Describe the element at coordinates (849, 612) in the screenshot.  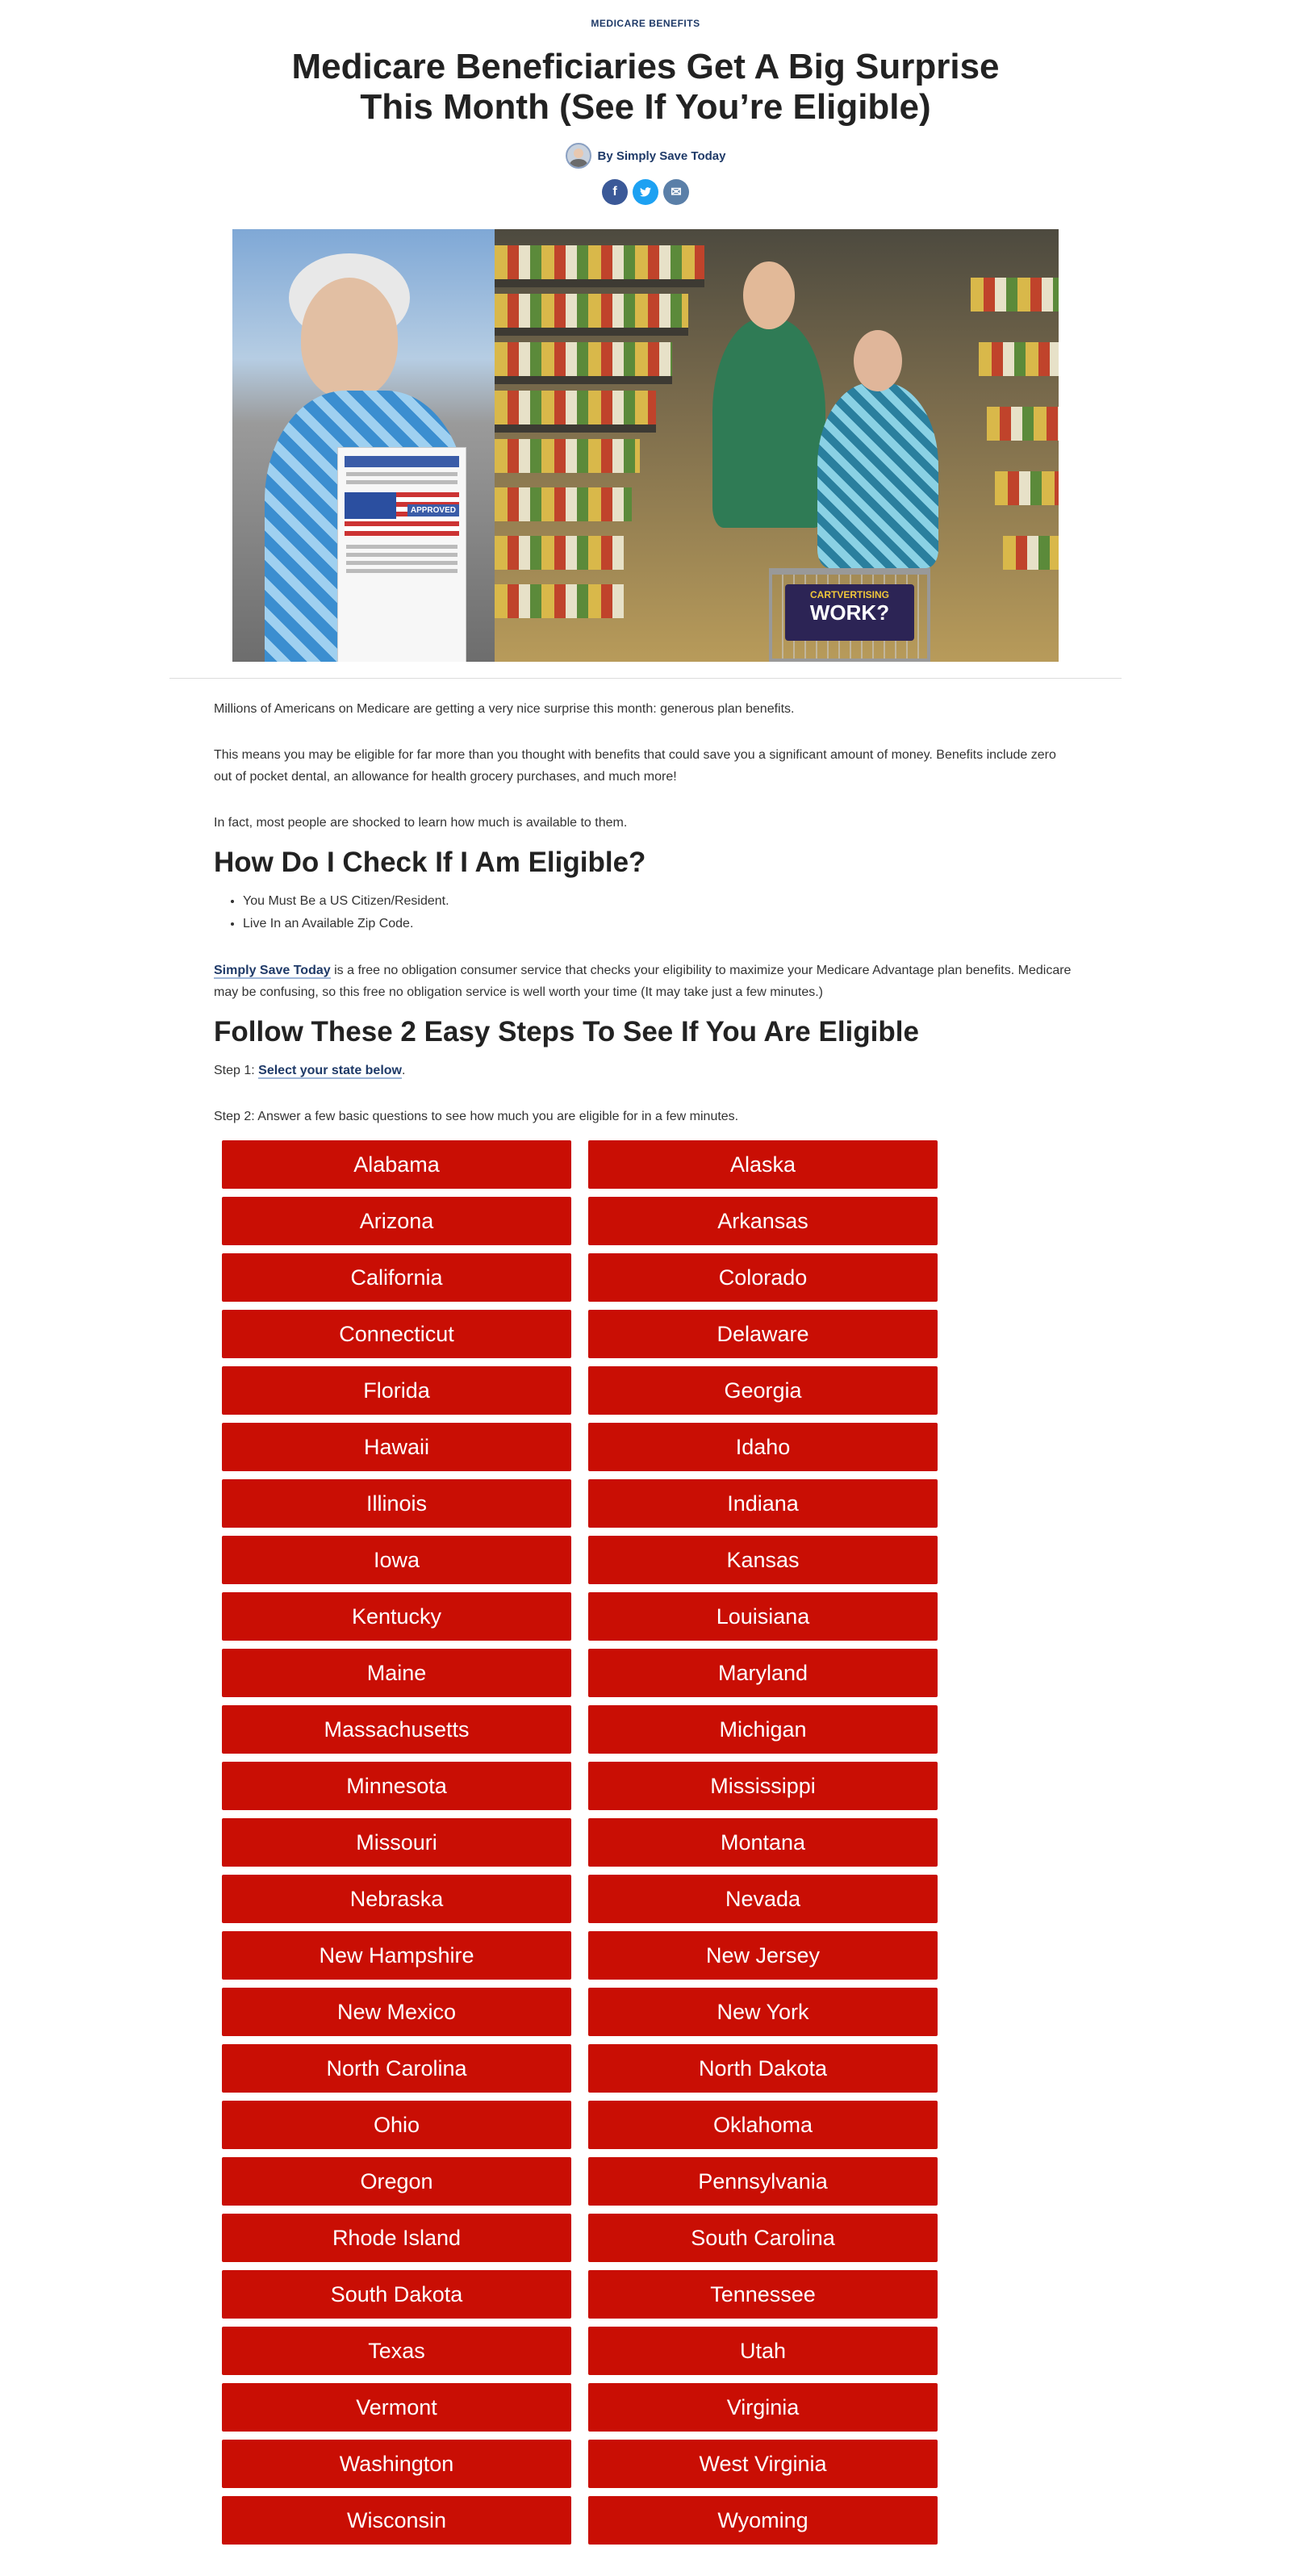
I see `cart-sign: CARTVERTISING WORK?` at that location.